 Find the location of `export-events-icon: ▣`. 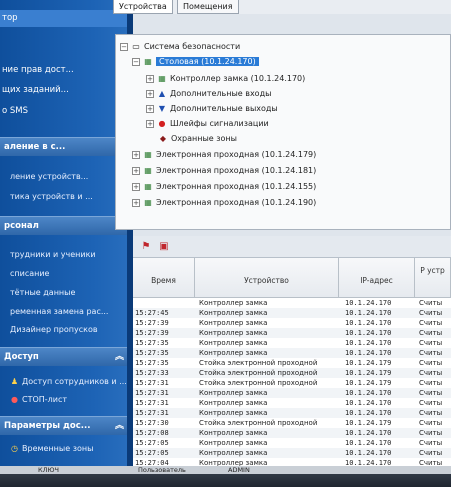

export-events-icon: ▣ is located at coordinates (164, 247).